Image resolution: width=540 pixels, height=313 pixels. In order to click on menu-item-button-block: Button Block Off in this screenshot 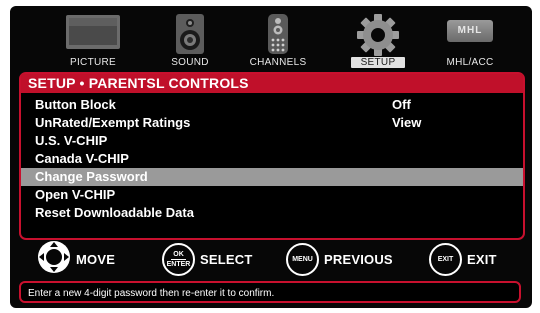, I will do `click(272, 105)`.